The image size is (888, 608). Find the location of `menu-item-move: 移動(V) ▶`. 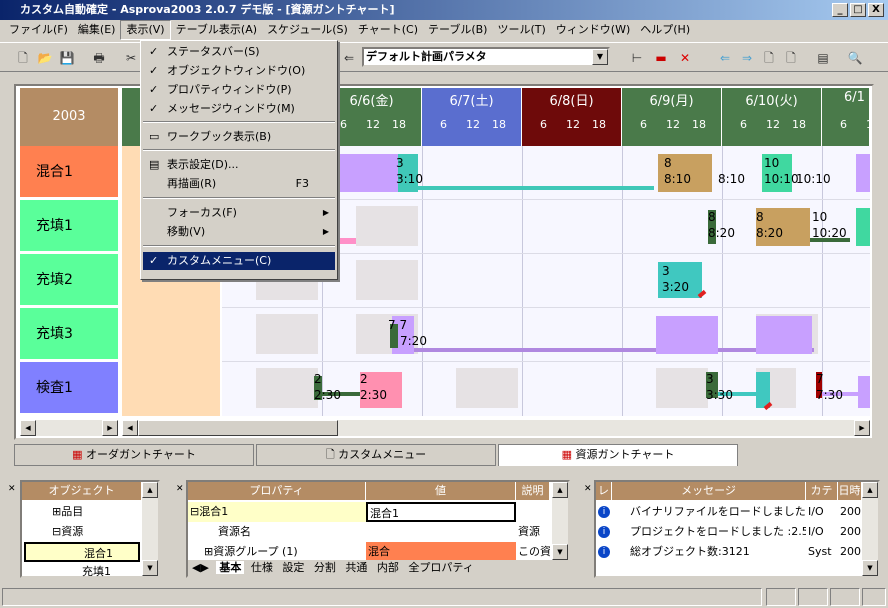

menu-item-move: 移動(V) ▶ is located at coordinates (239, 232).